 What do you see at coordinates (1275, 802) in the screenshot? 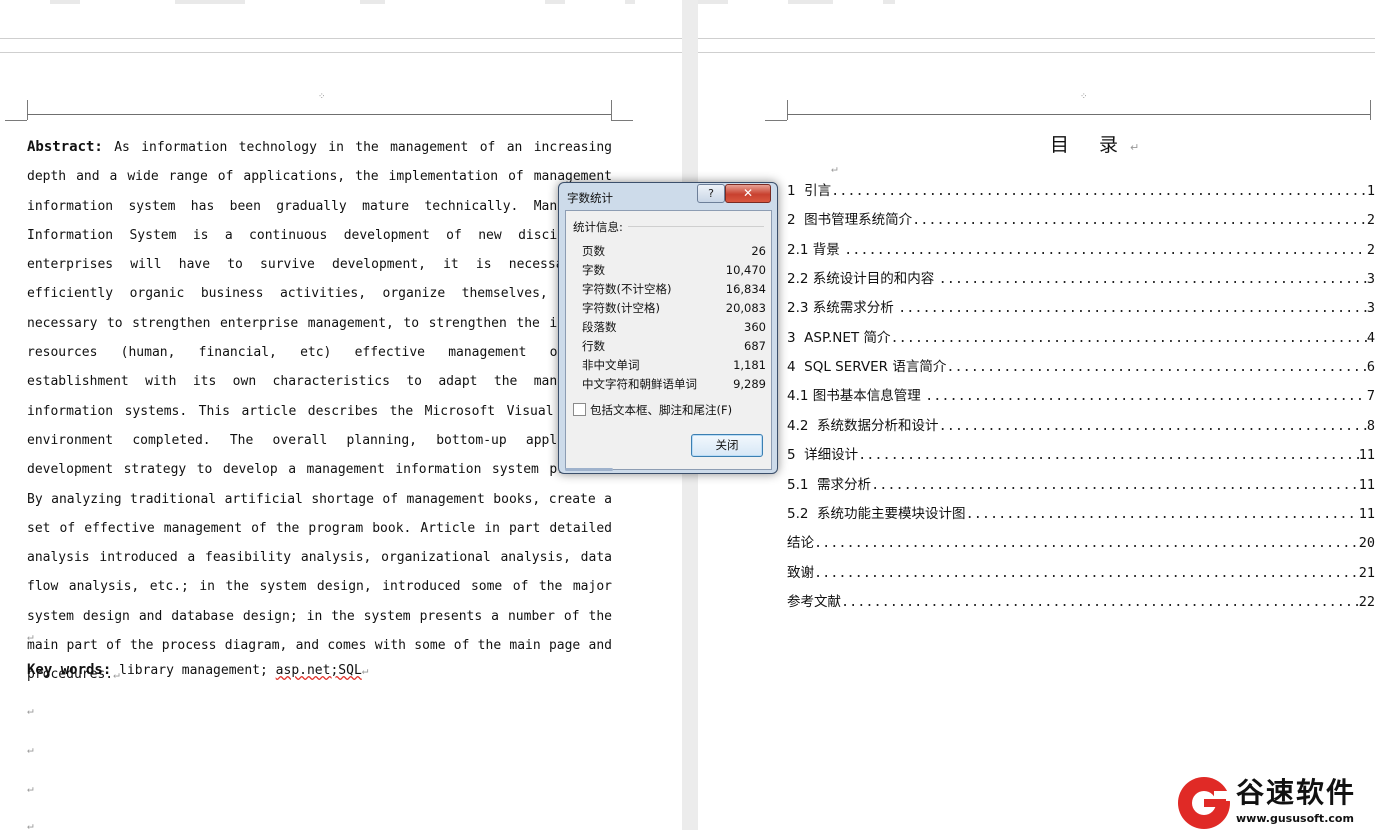
I see `watermark-logo: 谷速软件 www.gususoft.com` at bounding box center [1275, 802].